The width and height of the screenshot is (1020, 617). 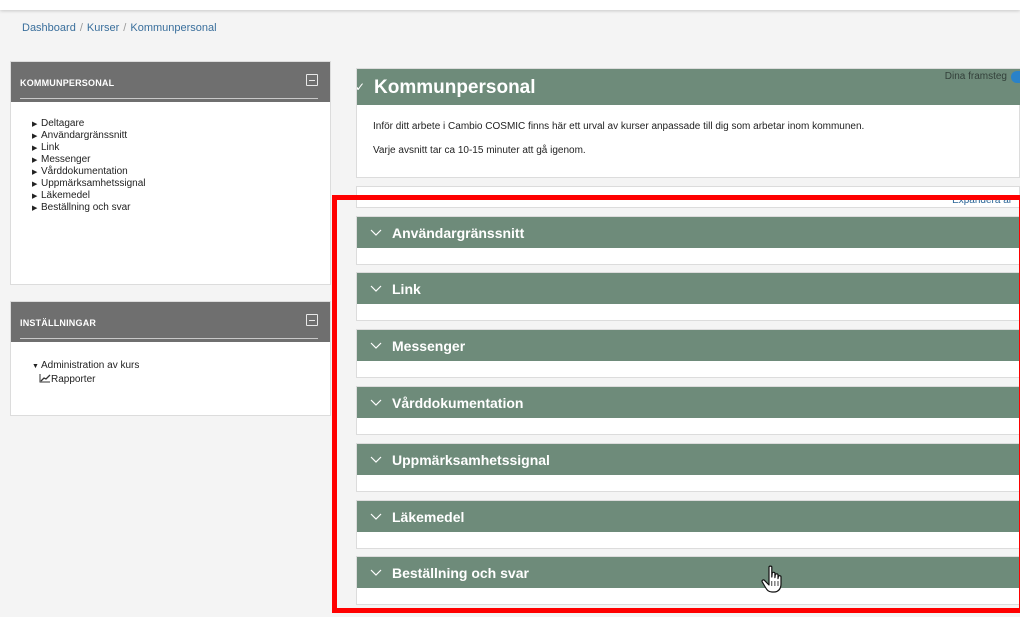 I want to click on section-messenger: Messenger, so click(x=688, y=353).